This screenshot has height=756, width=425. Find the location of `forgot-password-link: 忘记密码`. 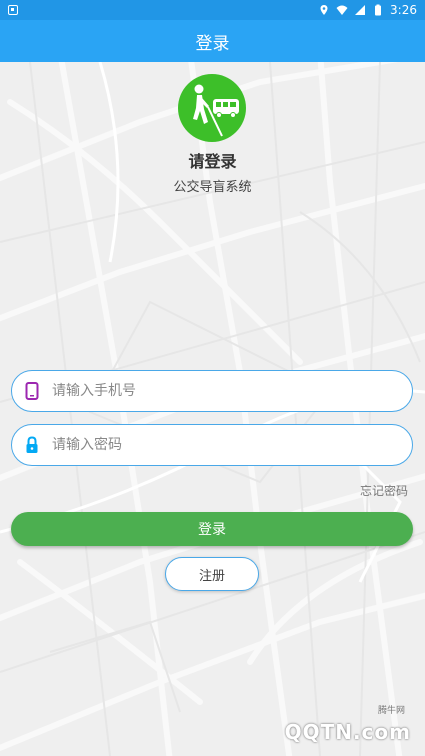

forgot-password-link: 忘记密码 is located at coordinates (384, 490).